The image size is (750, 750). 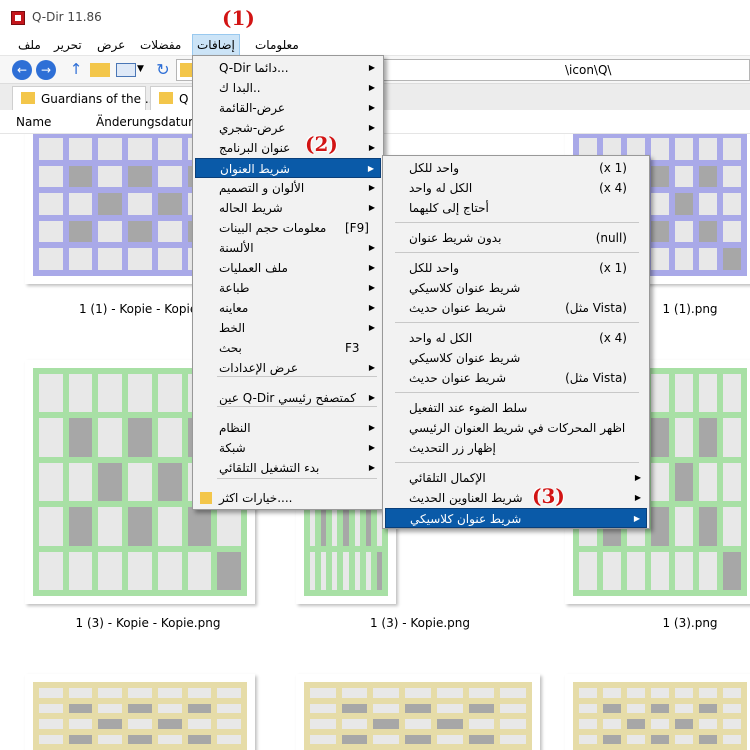 What do you see at coordinates (516, 428) in the screenshot?
I see `address-bar-menu-item: اظهر المحركات في شريط العنوان الرئيسي` at bounding box center [516, 428].